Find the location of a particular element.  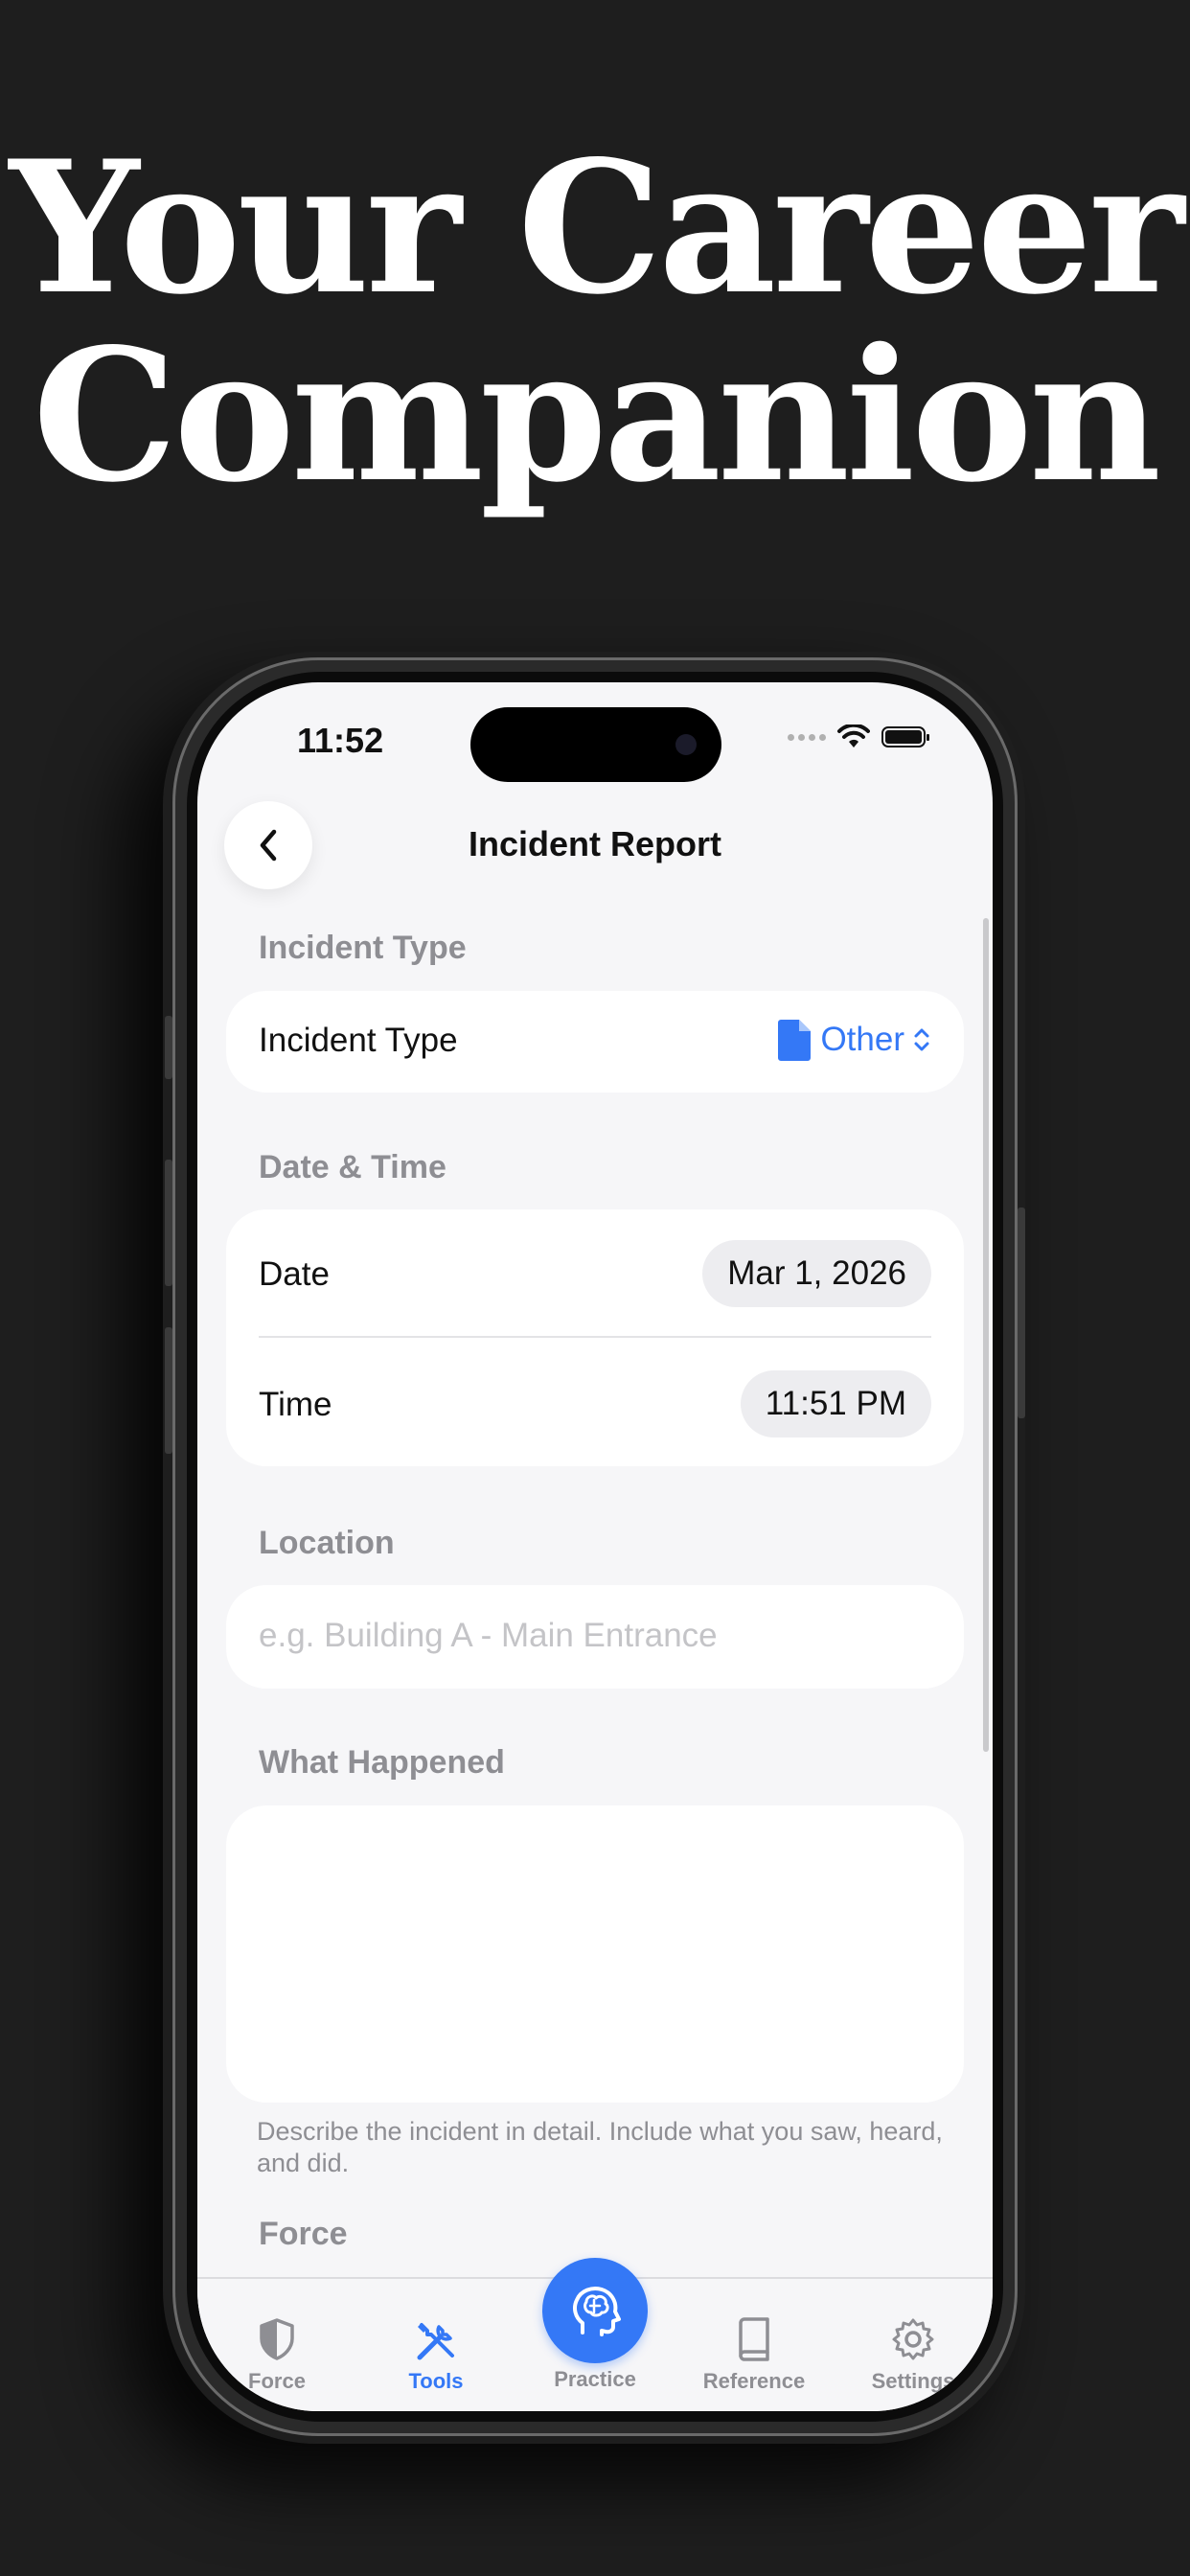

date-time-card: Date Mar 1, 2026 Time 11:51 PM is located at coordinates (595, 1337).